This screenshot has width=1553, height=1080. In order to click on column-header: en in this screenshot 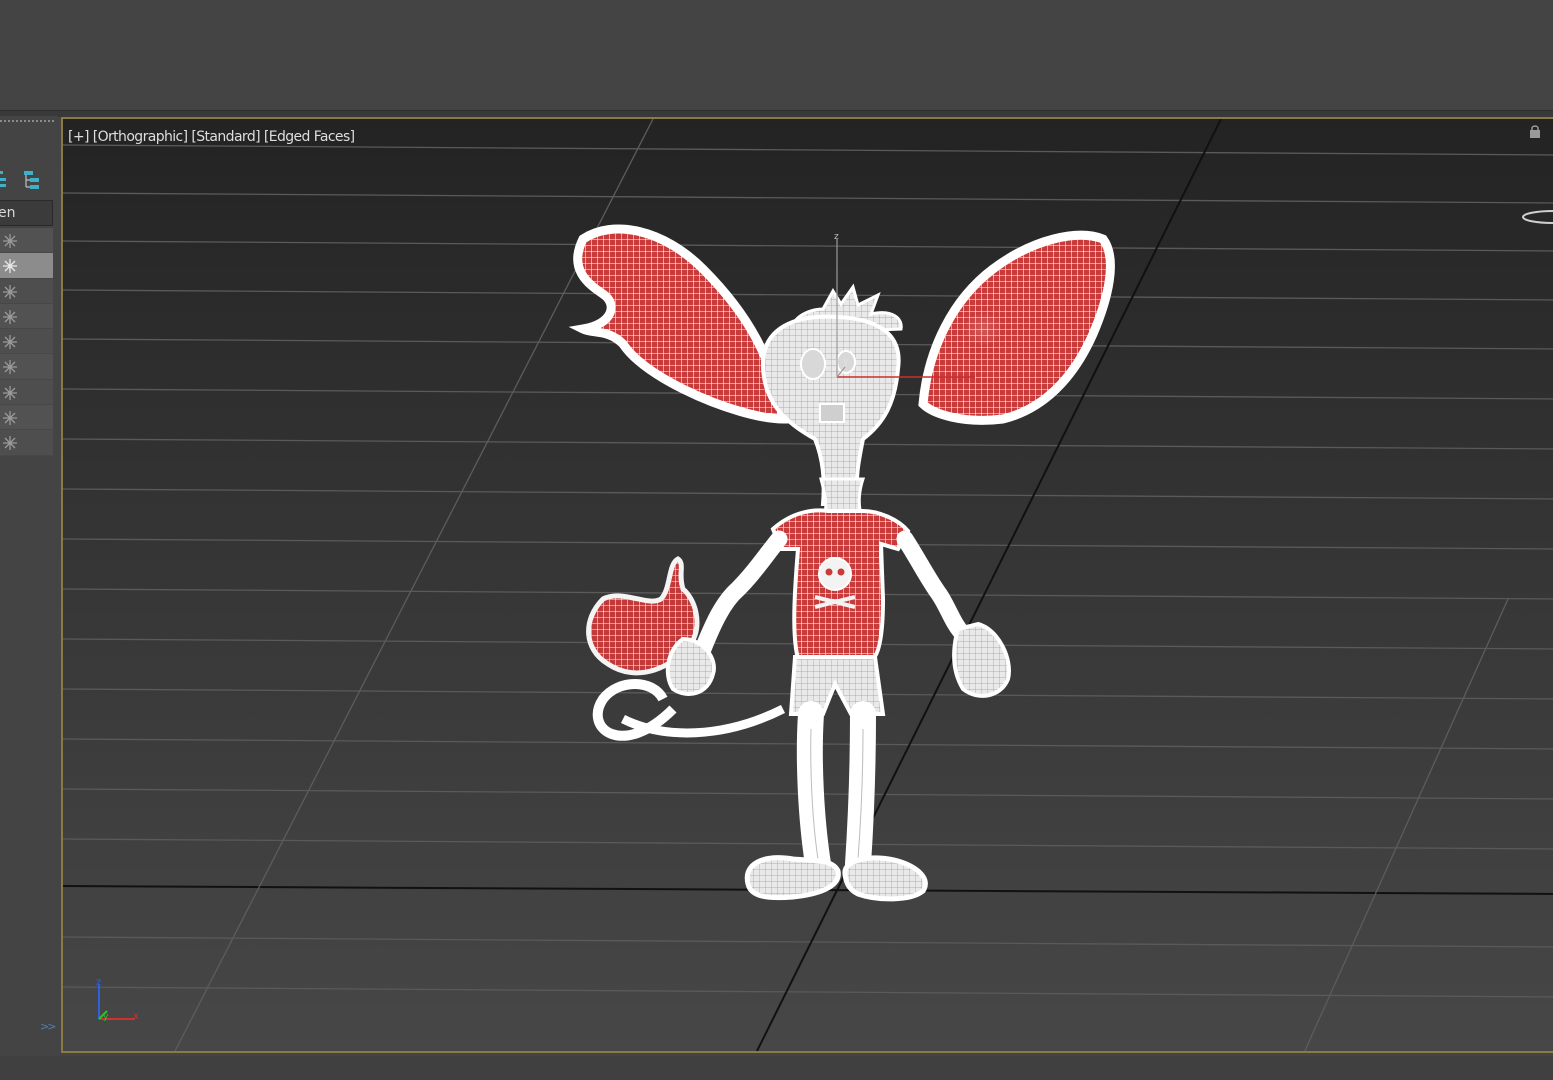, I will do `click(26, 213)`.